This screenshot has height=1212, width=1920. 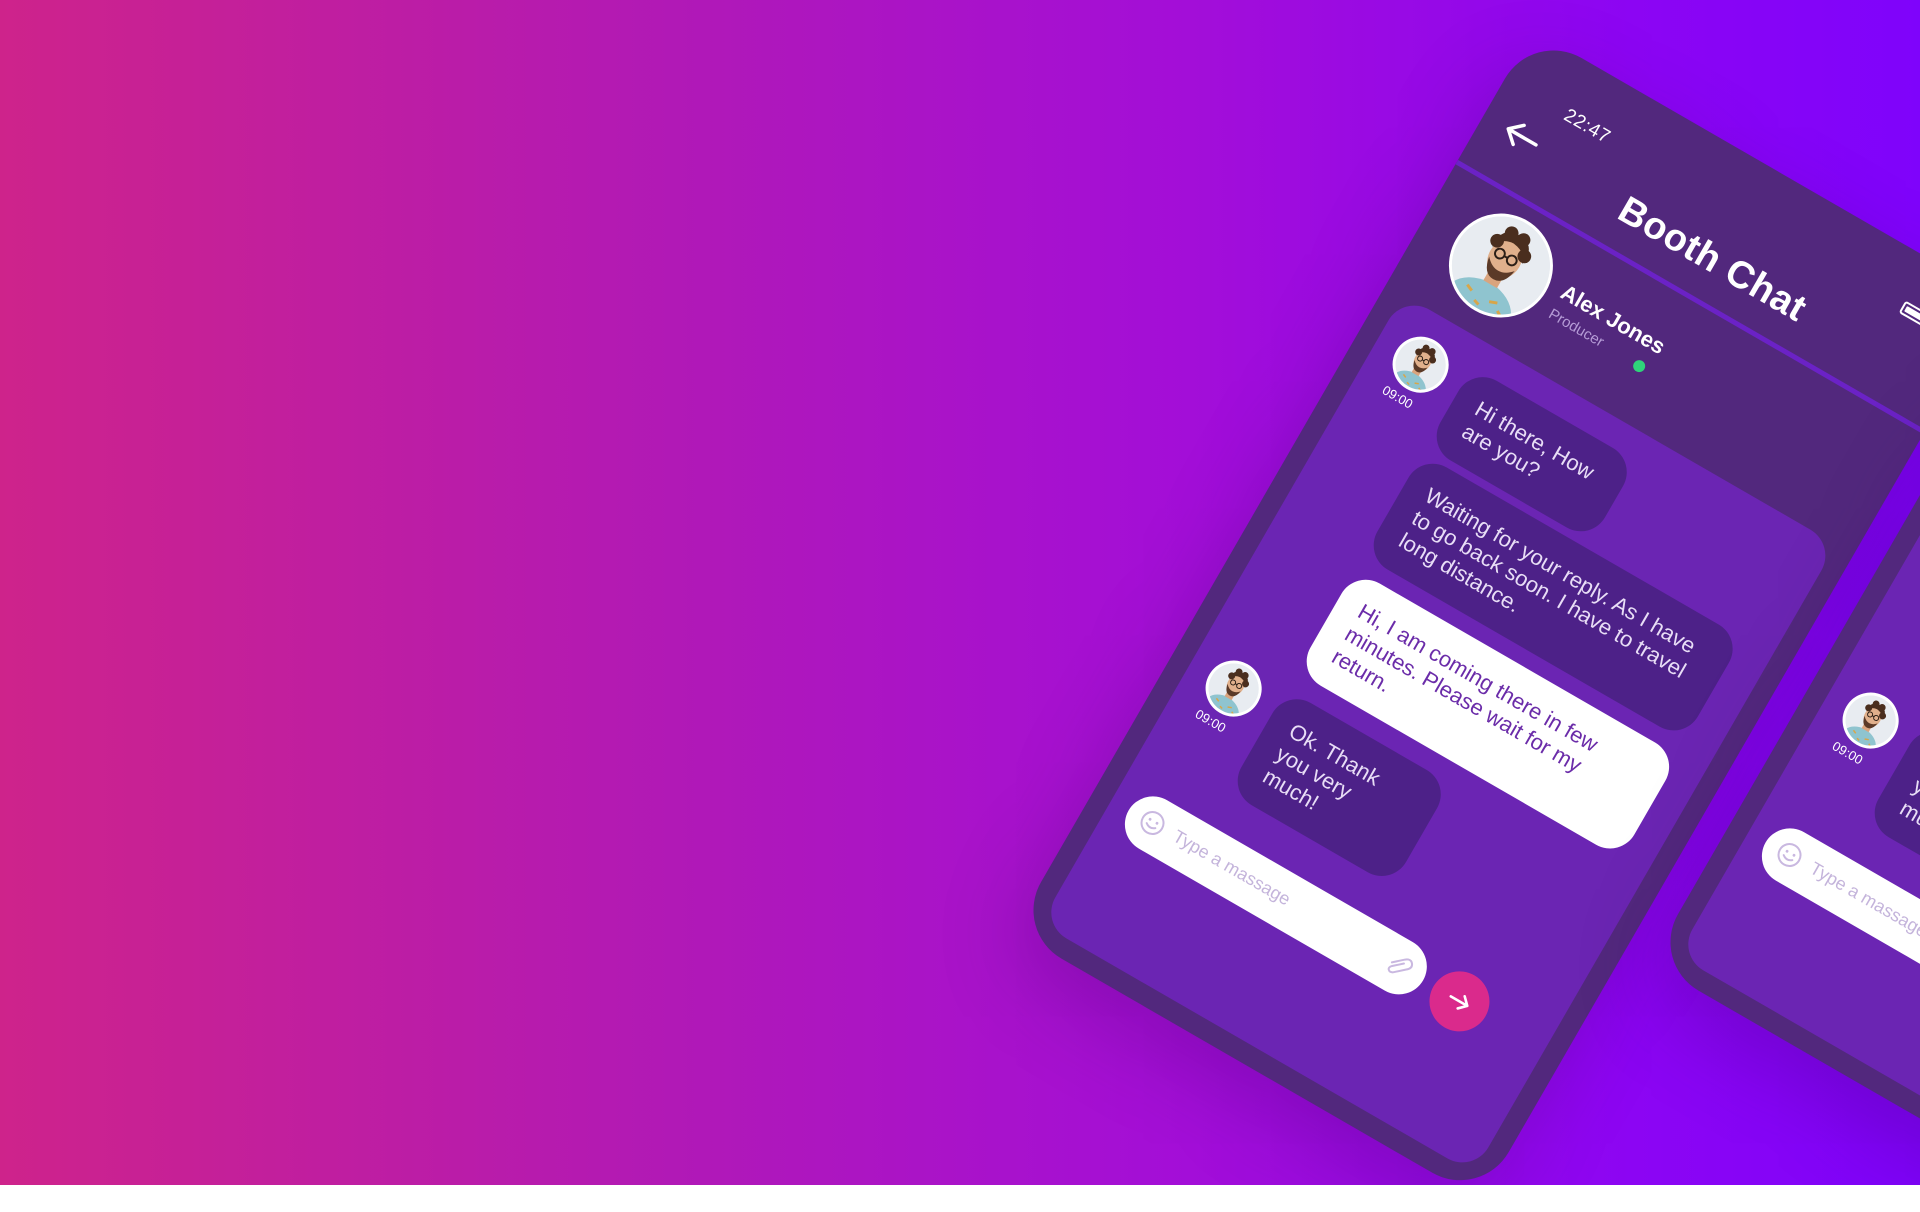 I want to click on online-status-indicator, so click(x=1639, y=366).